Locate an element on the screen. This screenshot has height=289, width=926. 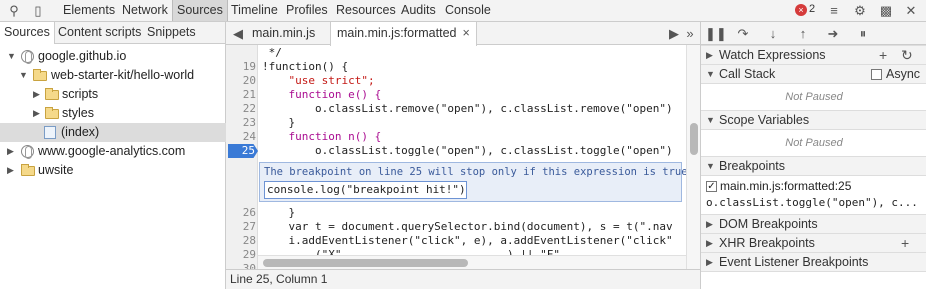
scope-variables-header: ▼ Scope Variables is located at coordinates (813, 120).